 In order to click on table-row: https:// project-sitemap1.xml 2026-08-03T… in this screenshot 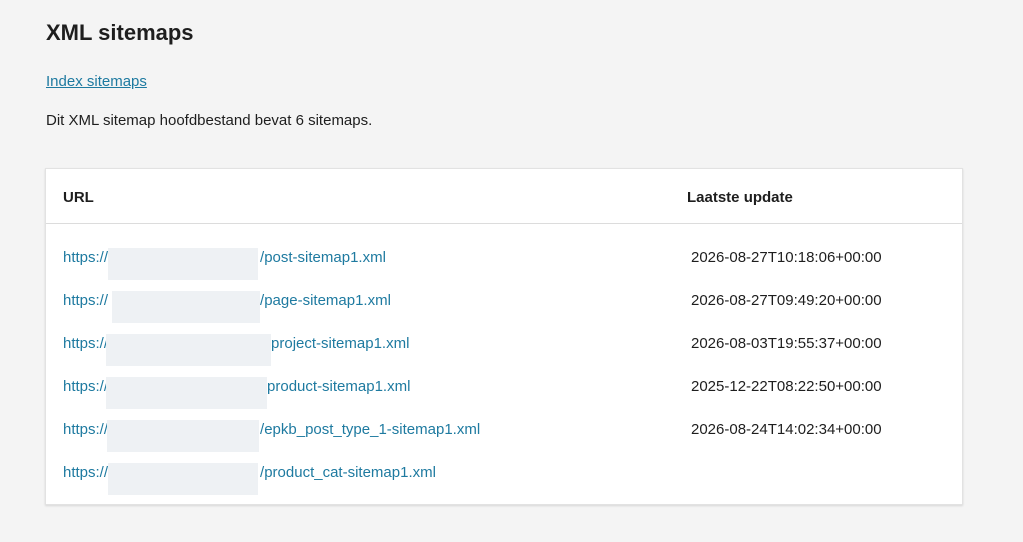, I will do `click(504, 356)`.